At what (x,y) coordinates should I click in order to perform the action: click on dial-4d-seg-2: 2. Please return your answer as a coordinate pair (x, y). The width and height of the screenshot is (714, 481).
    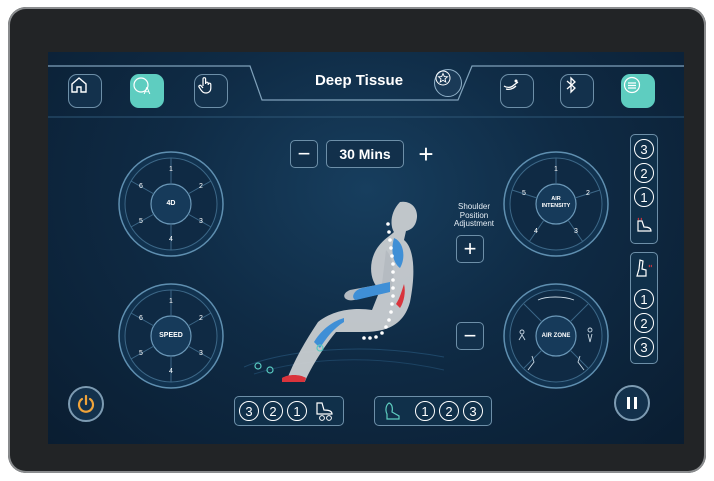
    Looking at the image, I should click on (201, 187).